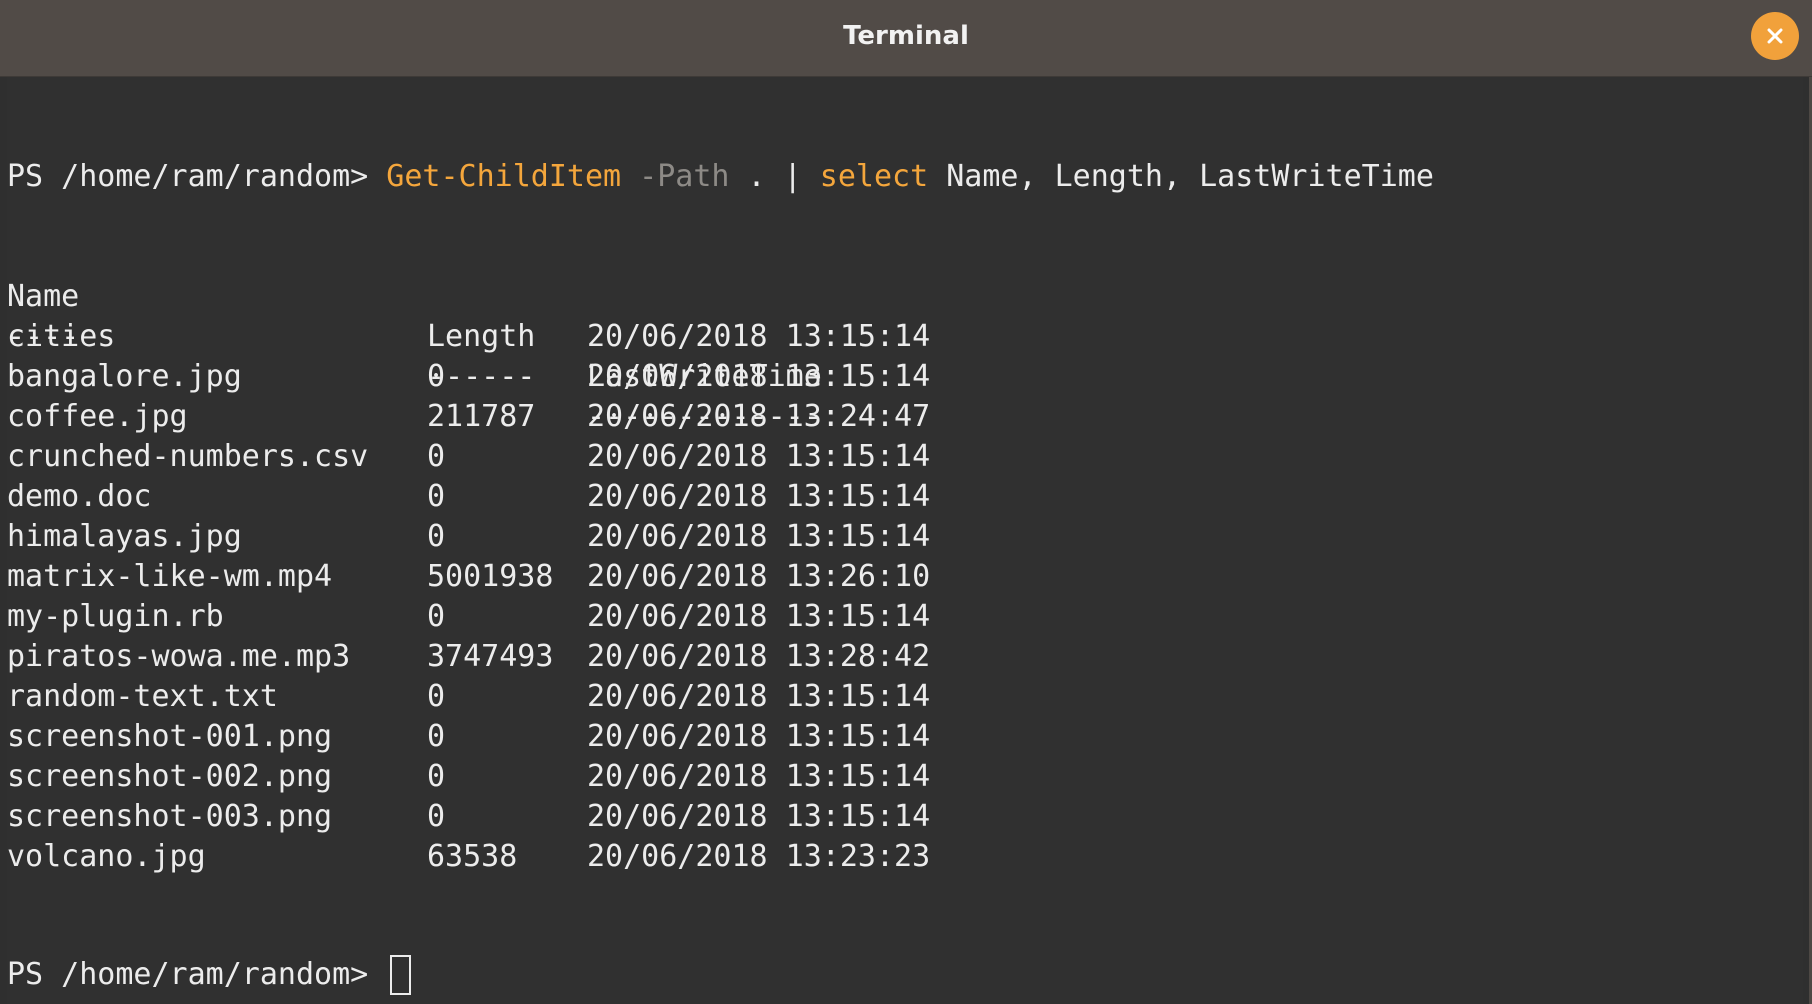 The width and height of the screenshot is (1812, 1004). Describe the element at coordinates (188, 456) in the screenshot. I see `cell-name: crunched-numbers.csv` at that location.